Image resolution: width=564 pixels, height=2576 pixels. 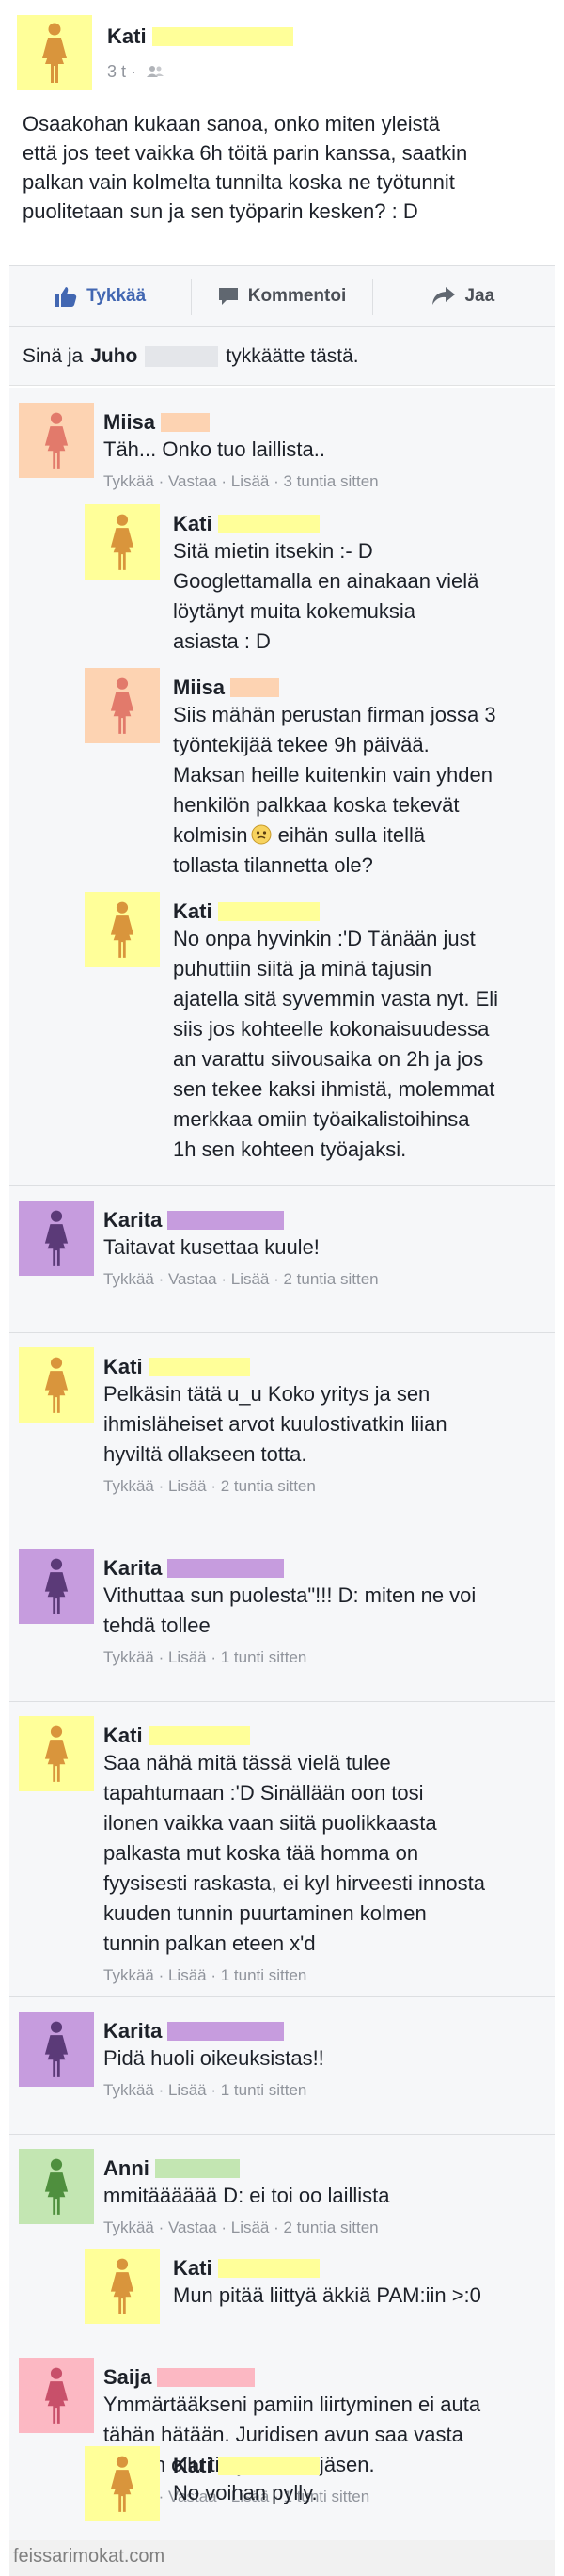 What do you see at coordinates (66, 296) in the screenshot?
I see `thumbs-up-icon` at bounding box center [66, 296].